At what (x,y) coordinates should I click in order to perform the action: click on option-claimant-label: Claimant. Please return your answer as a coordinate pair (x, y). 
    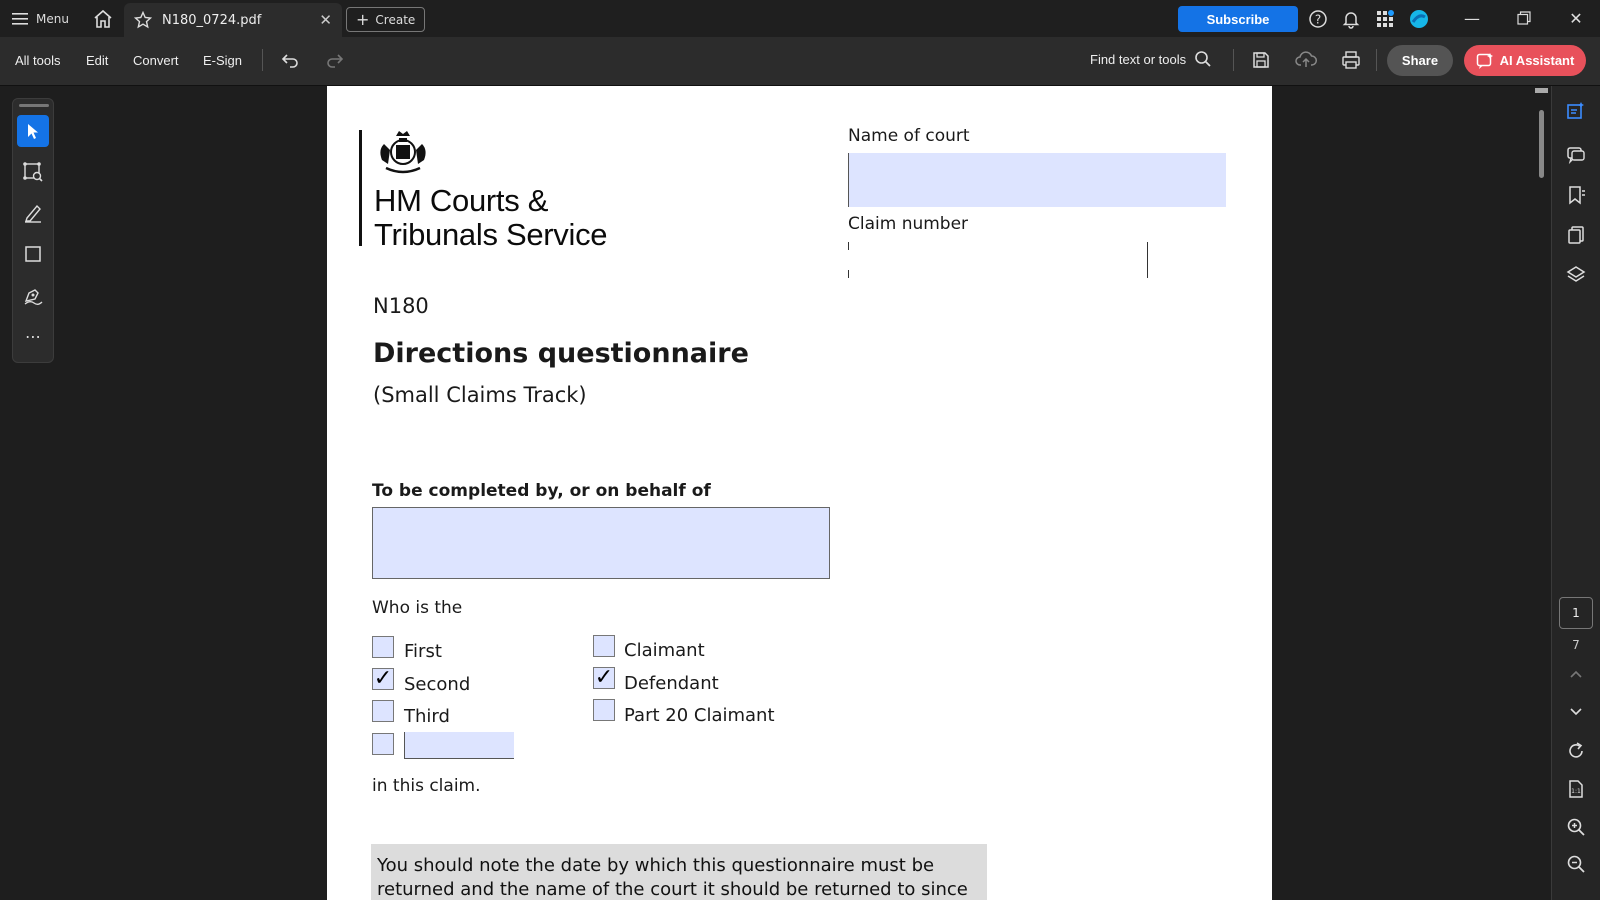
    Looking at the image, I should click on (664, 650).